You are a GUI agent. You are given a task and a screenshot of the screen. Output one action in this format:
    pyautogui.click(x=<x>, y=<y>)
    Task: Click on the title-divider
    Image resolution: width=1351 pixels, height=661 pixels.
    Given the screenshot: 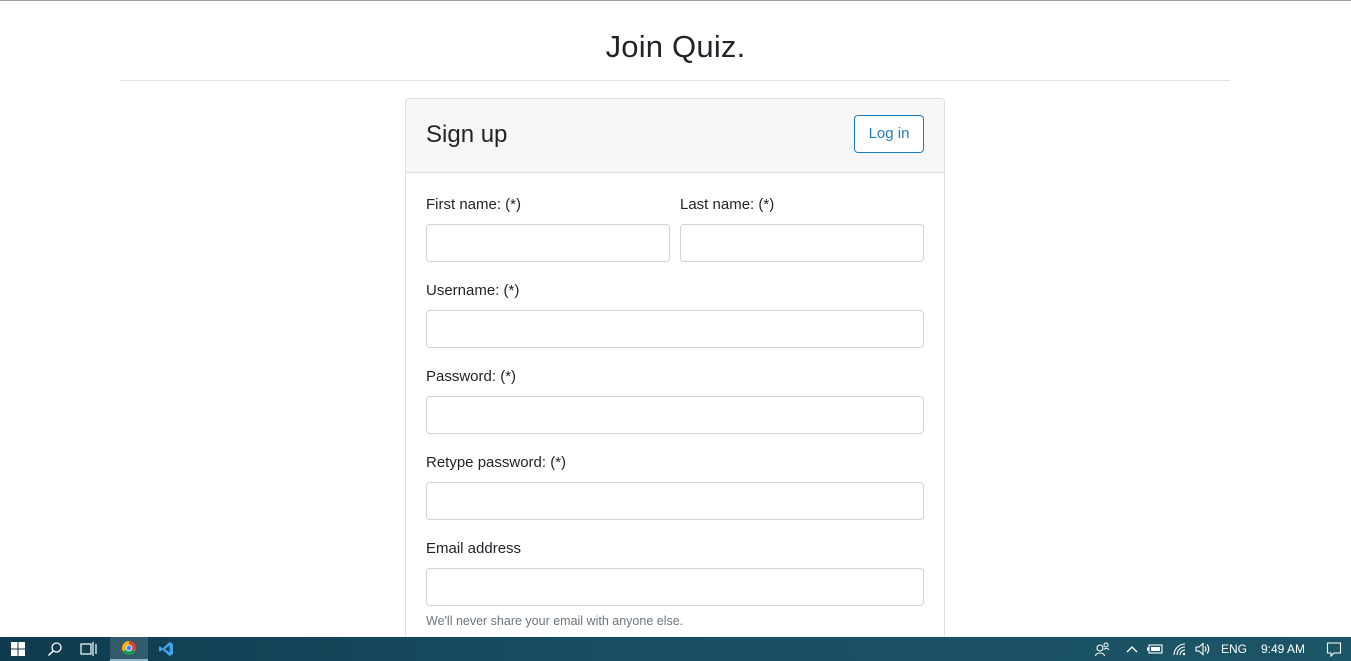 What is the action you would take?
    pyautogui.click(x=675, y=80)
    